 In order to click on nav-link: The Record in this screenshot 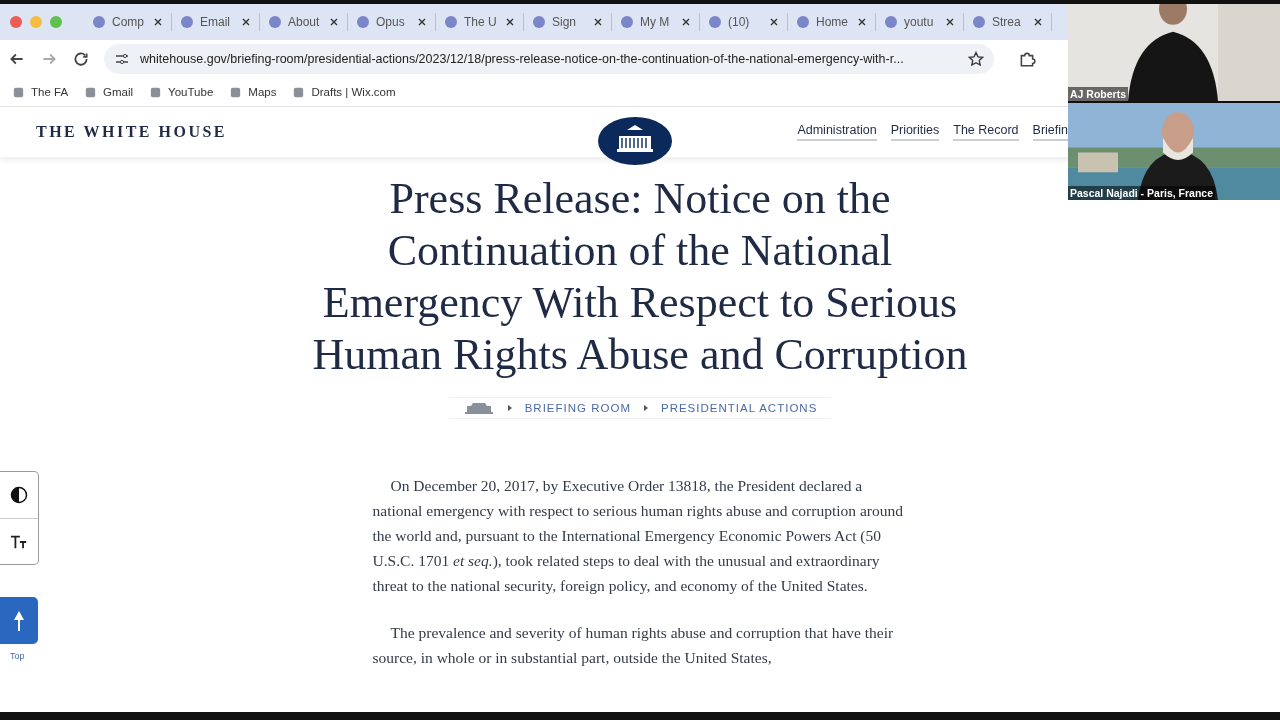, I will do `click(986, 132)`.